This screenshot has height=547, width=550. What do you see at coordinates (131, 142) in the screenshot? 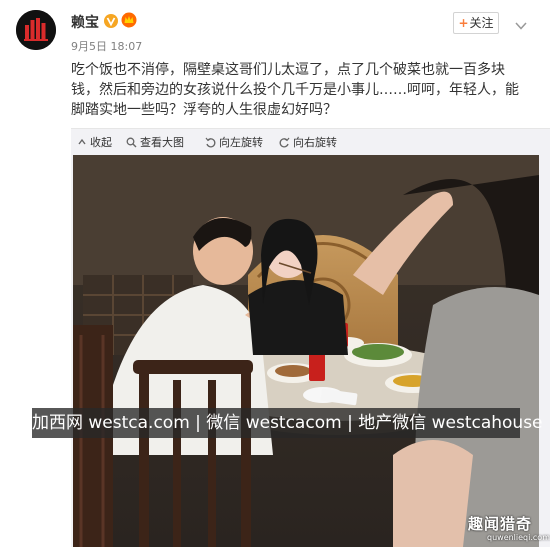
I see `magnifier-icon` at bounding box center [131, 142].